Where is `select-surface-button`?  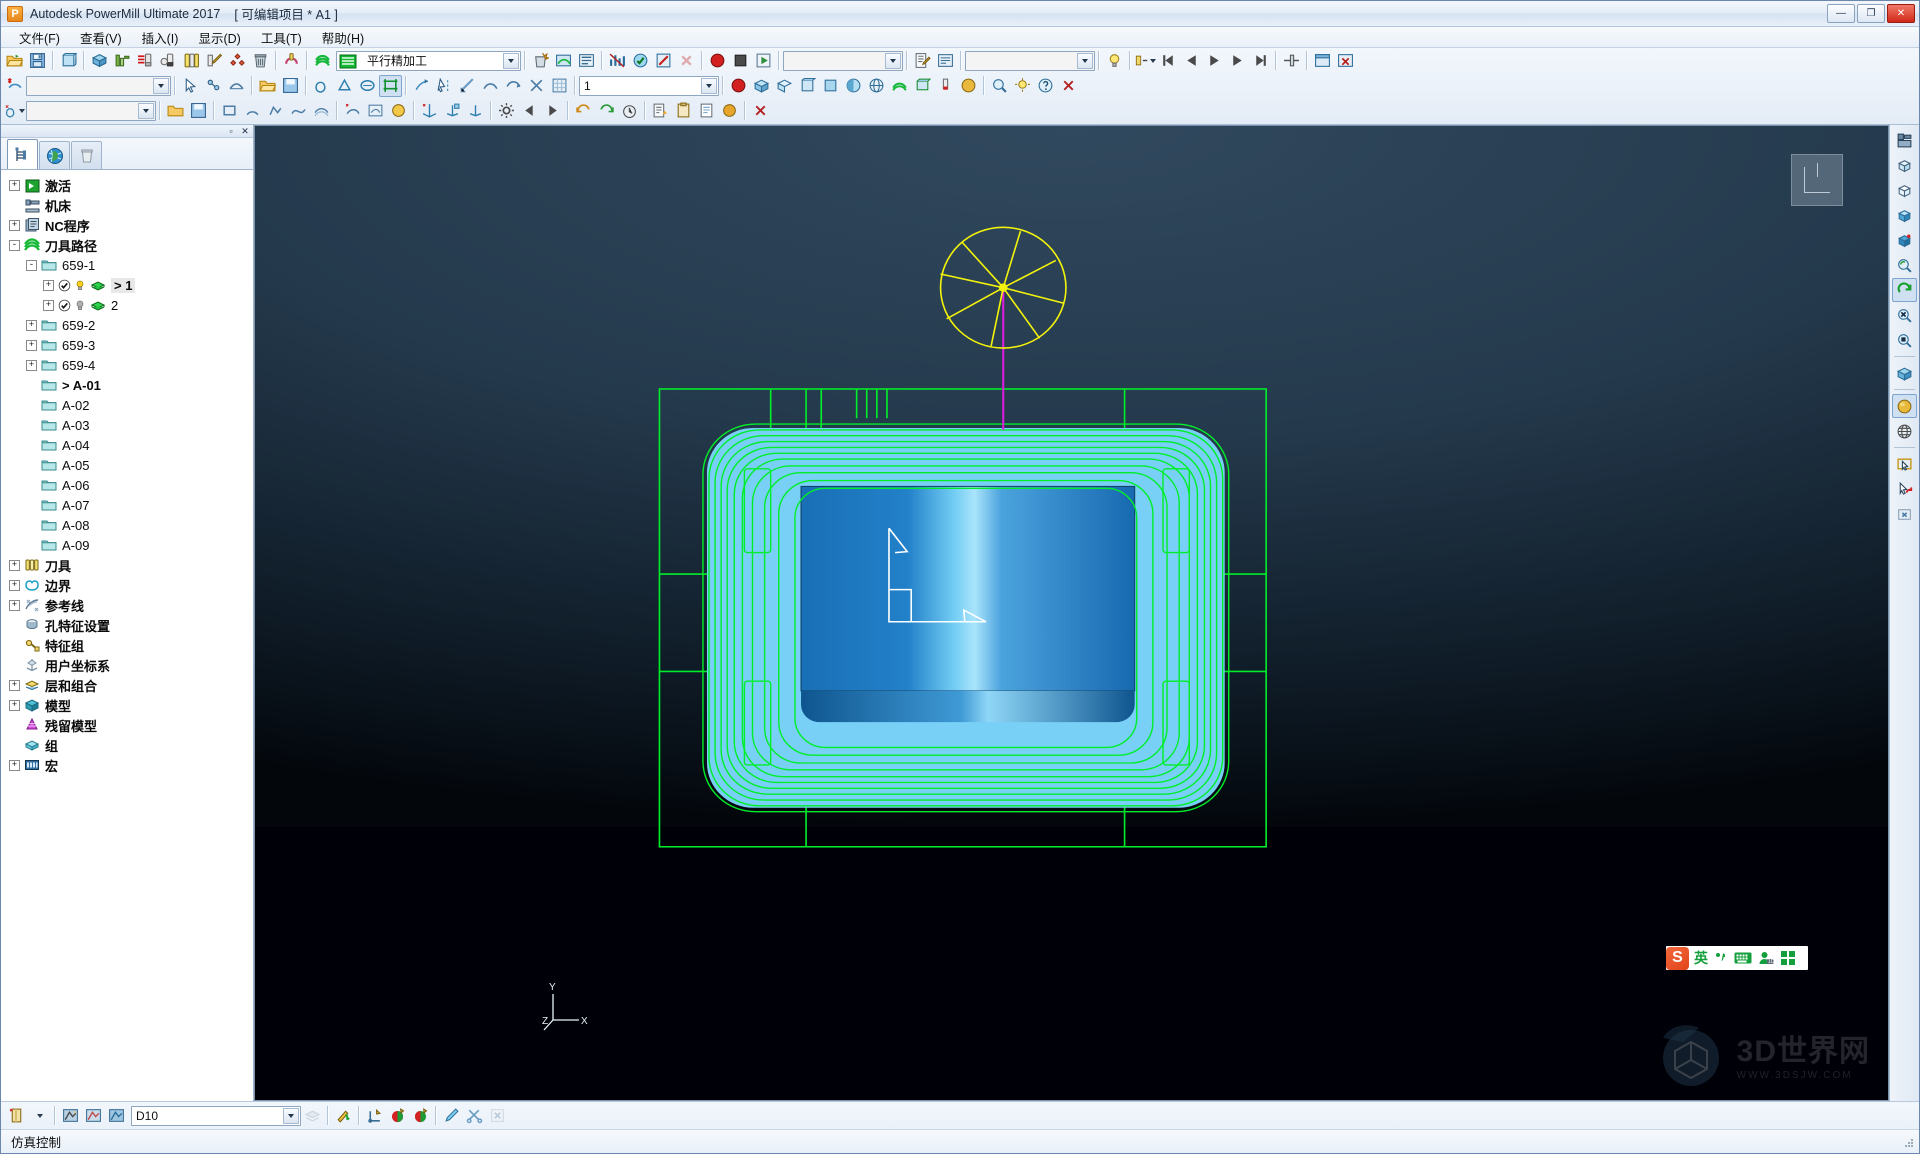 select-surface-button is located at coordinates (190, 86).